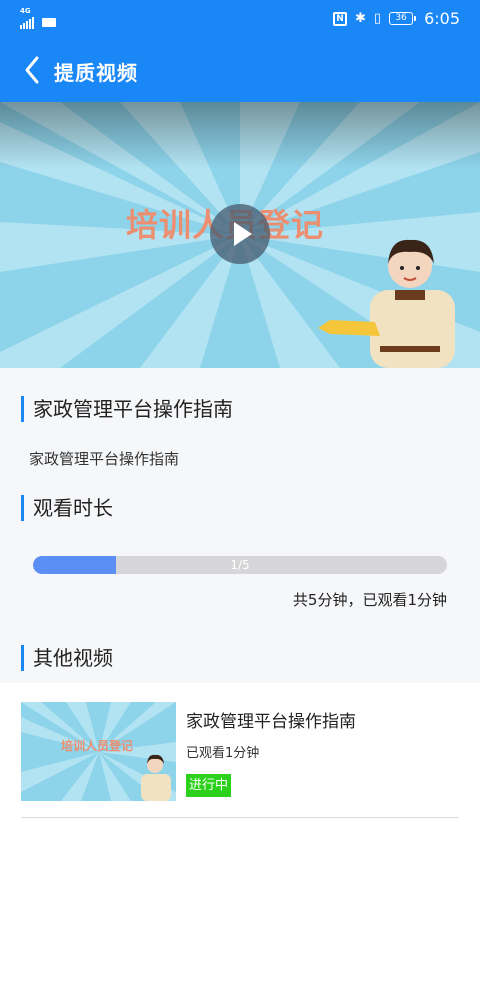 This screenshot has width=480, height=997. I want to click on video-thumbnail: 培训人员登记, so click(98, 751).